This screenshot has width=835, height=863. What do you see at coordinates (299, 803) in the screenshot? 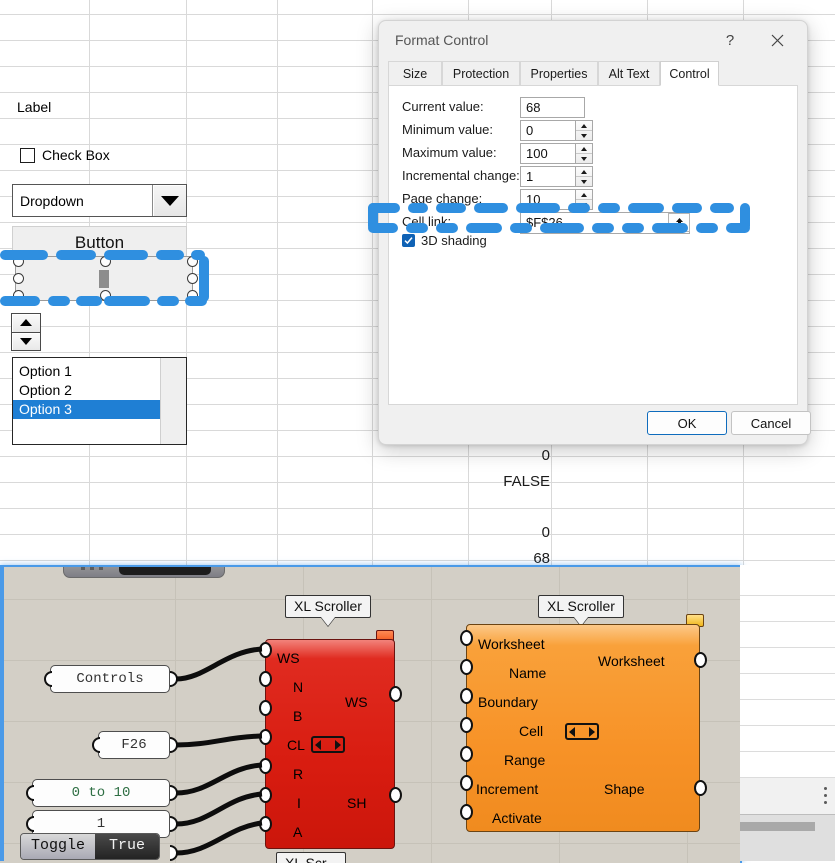
I see `node-input-i: I` at bounding box center [299, 803].